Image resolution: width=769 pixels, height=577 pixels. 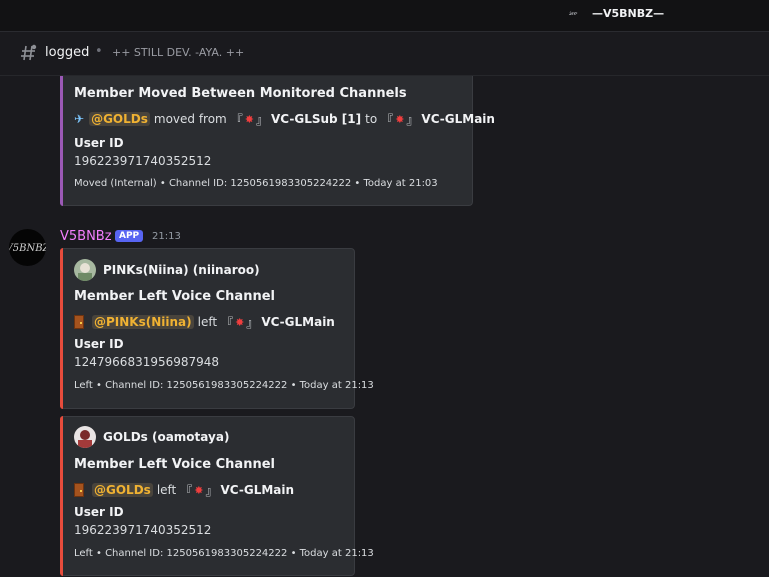 I want to click on svg-text: V5BNBZ, so click(x=27, y=248).